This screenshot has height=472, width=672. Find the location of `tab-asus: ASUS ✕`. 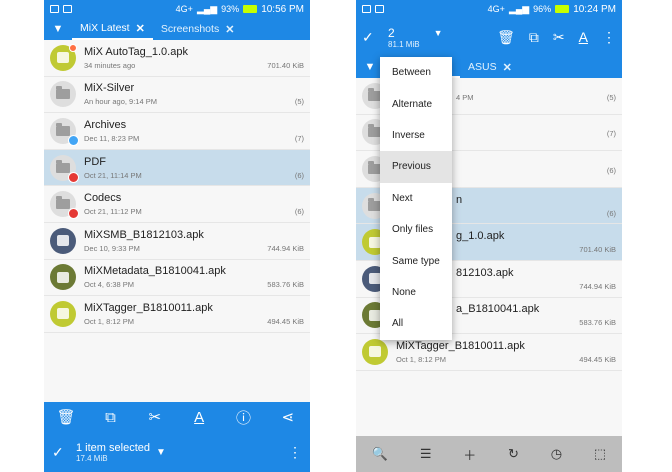

tab-asus: ASUS ✕ is located at coordinates (490, 67).